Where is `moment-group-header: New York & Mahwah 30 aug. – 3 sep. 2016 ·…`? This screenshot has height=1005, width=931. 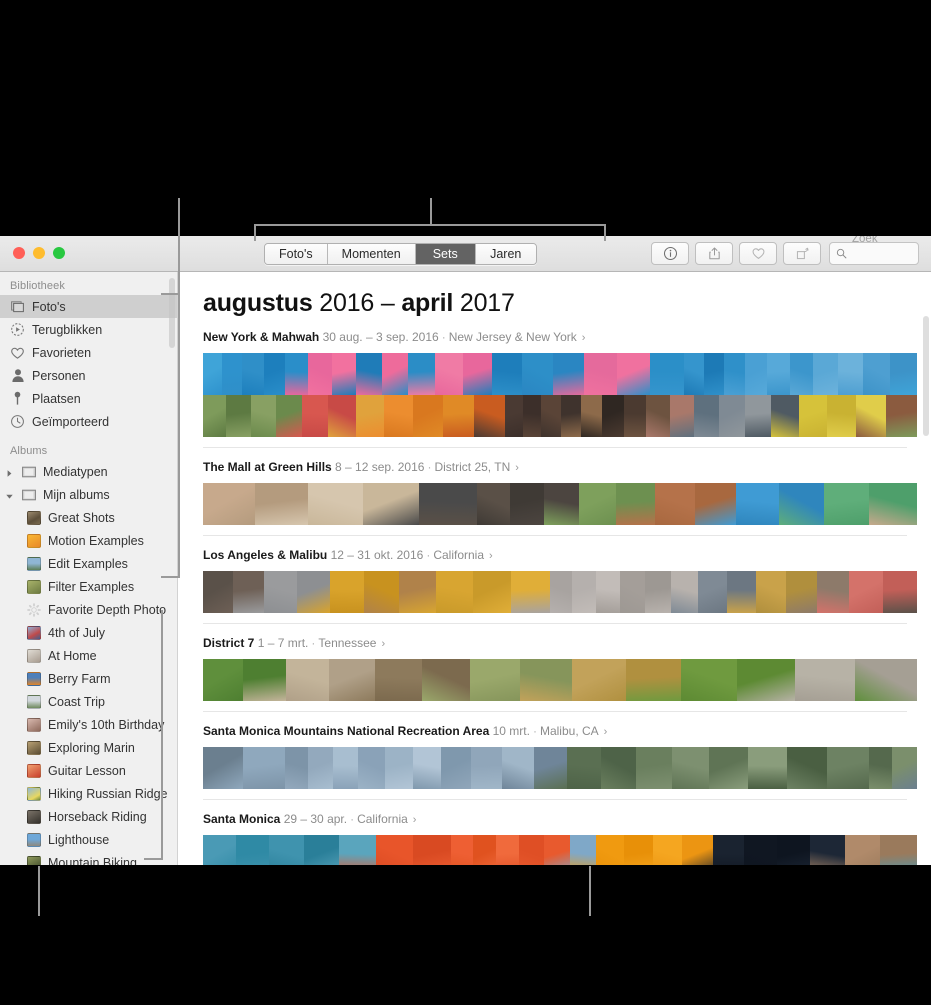
moment-group-header: New York & Mahwah 30 aug. – 3 sep. 2016 ·… is located at coordinates (567, 337).